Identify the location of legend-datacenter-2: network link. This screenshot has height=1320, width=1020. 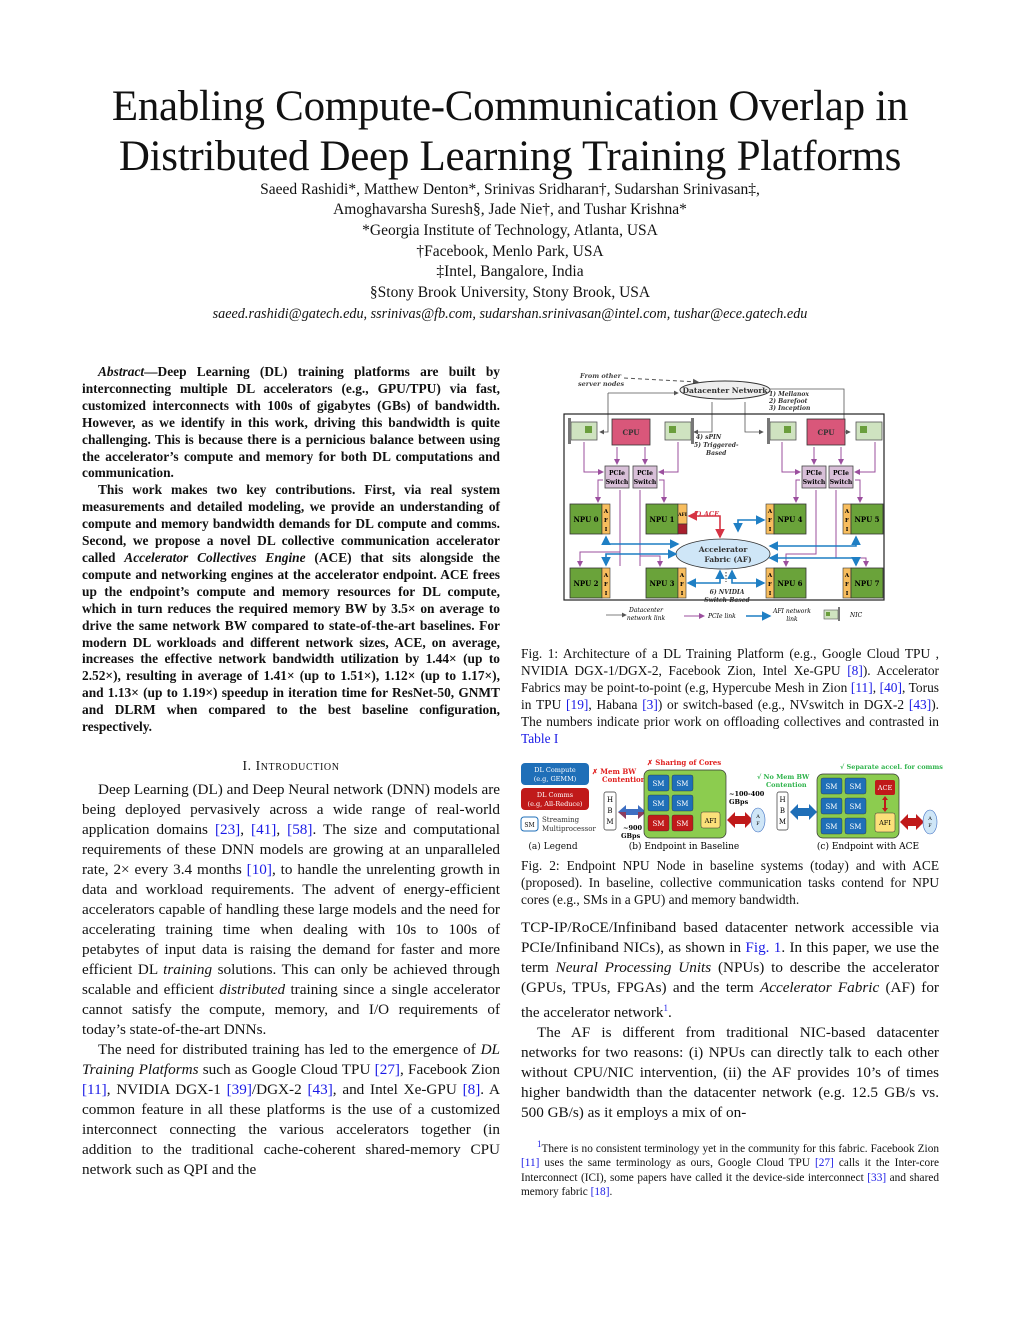
(646, 618).